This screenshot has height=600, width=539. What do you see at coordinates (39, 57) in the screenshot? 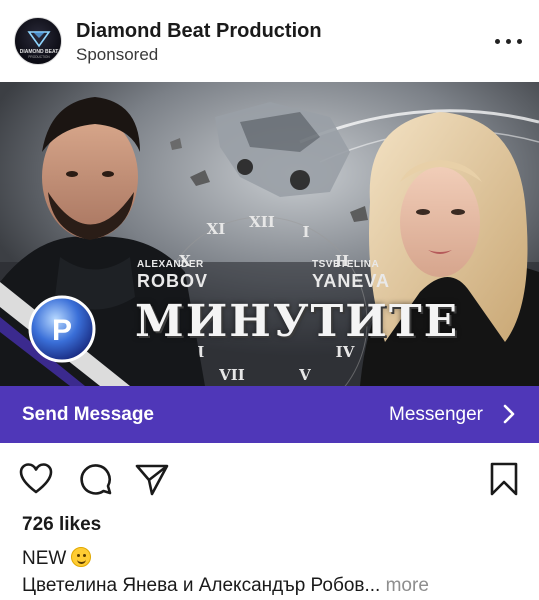
I see `avatar-subtext: PRODUCTION` at bounding box center [39, 57].